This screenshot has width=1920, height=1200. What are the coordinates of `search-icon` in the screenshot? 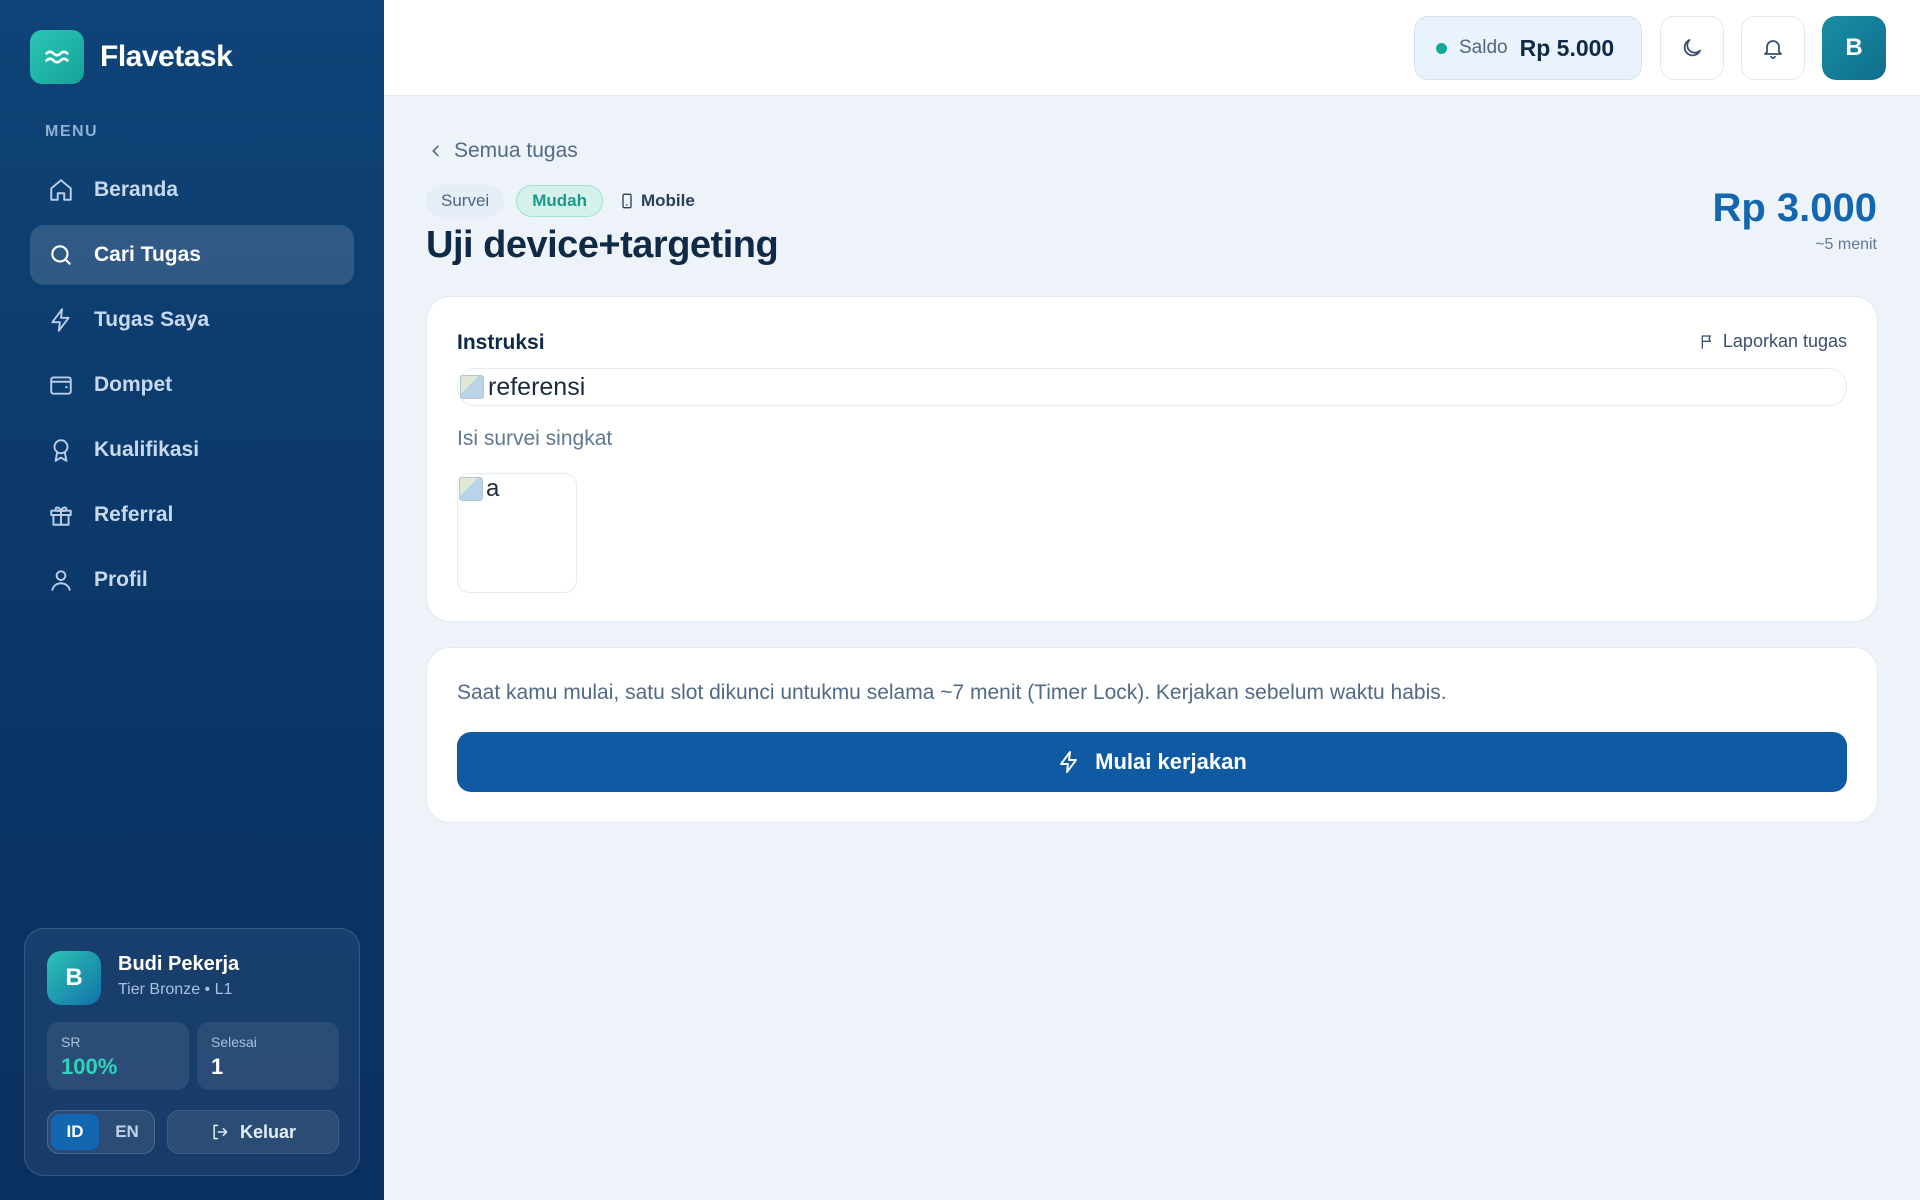 It's located at (61, 255).